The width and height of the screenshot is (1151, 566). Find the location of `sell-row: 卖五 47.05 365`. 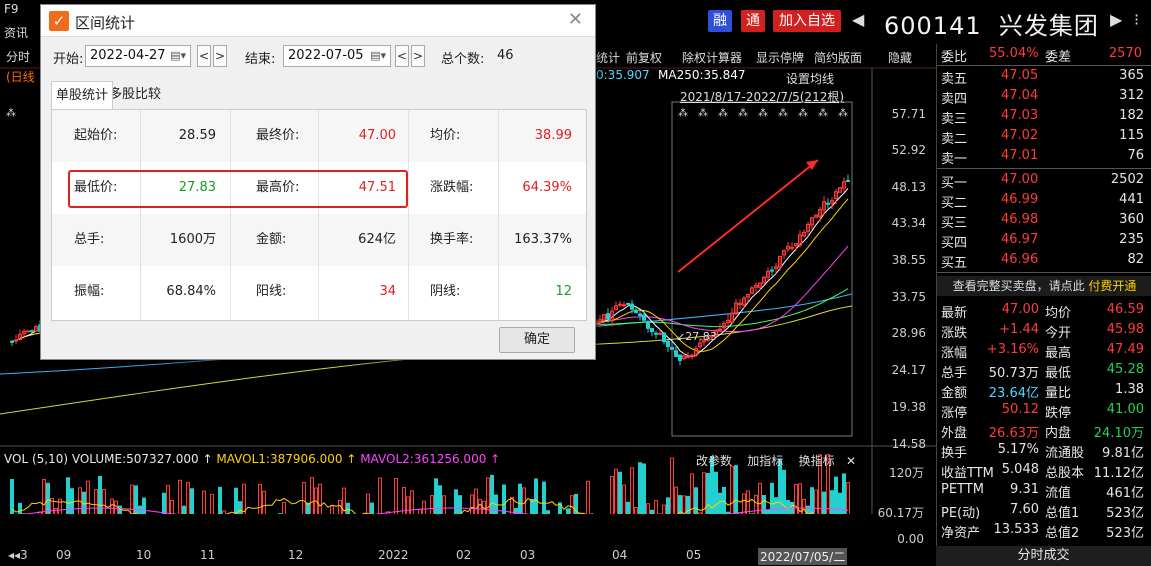

sell-row: 卖五 47.05 365 is located at coordinates (1044, 76).